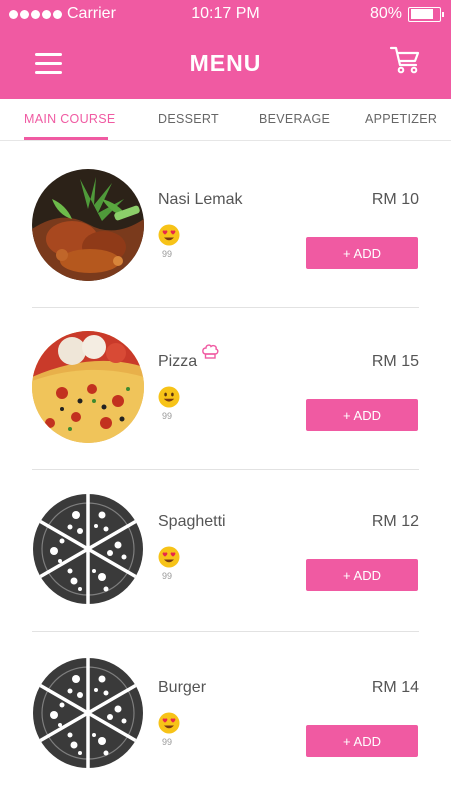 Image resolution: width=451 pixels, height=800 pixels. Describe the element at coordinates (294, 119) in the screenshot. I see `tab-beverage: BEVERAGE` at that location.